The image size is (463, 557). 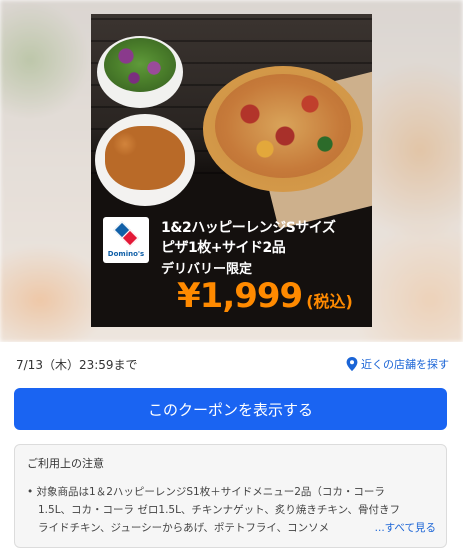 What do you see at coordinates (391, 528) in the screenshot?
I see `see-all-link: ...すべて見る` at bounding box center [391, 528].